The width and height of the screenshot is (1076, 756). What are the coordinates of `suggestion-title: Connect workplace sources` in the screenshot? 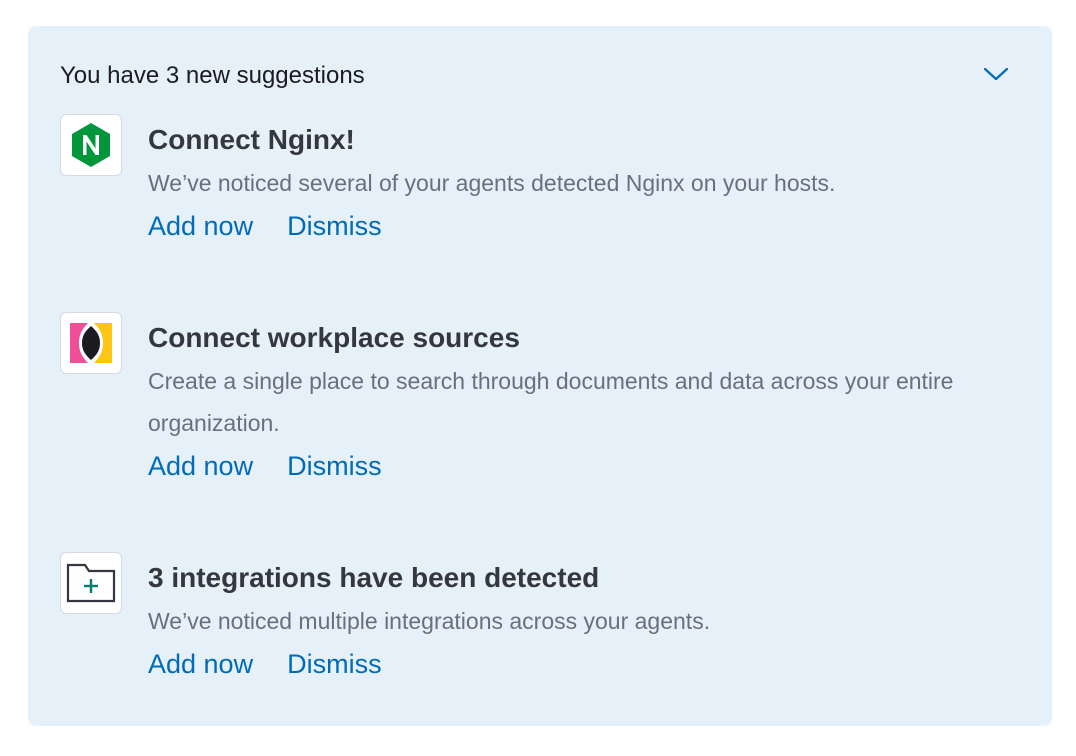 It's located at (334, 337).